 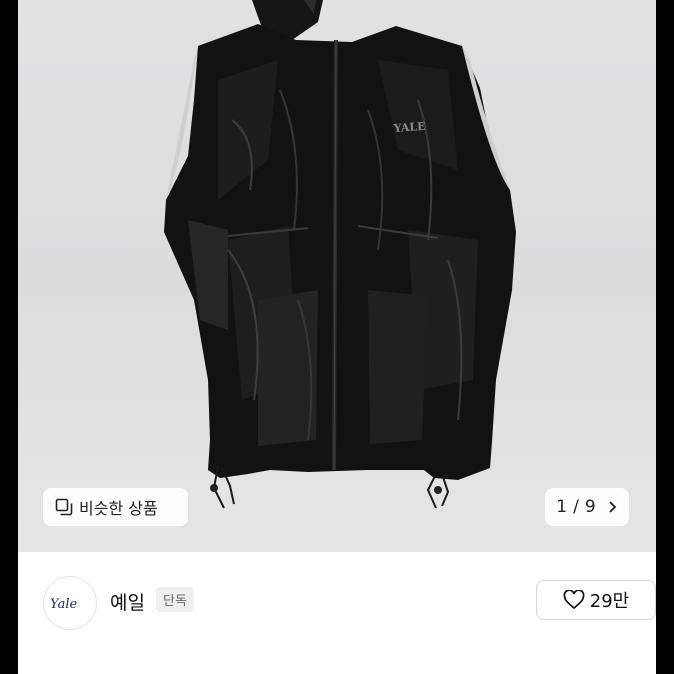 I want to click on pager-current: 1, so click(x=562, y=507).